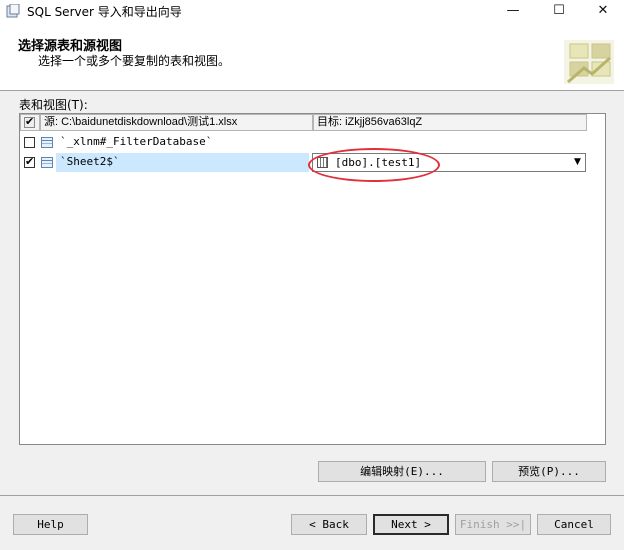  What do you see at coordinates (53, 105) in the screenshot?
I see `tables-and-views-label: 表和视图(T):` at bounding box center [53, 105].